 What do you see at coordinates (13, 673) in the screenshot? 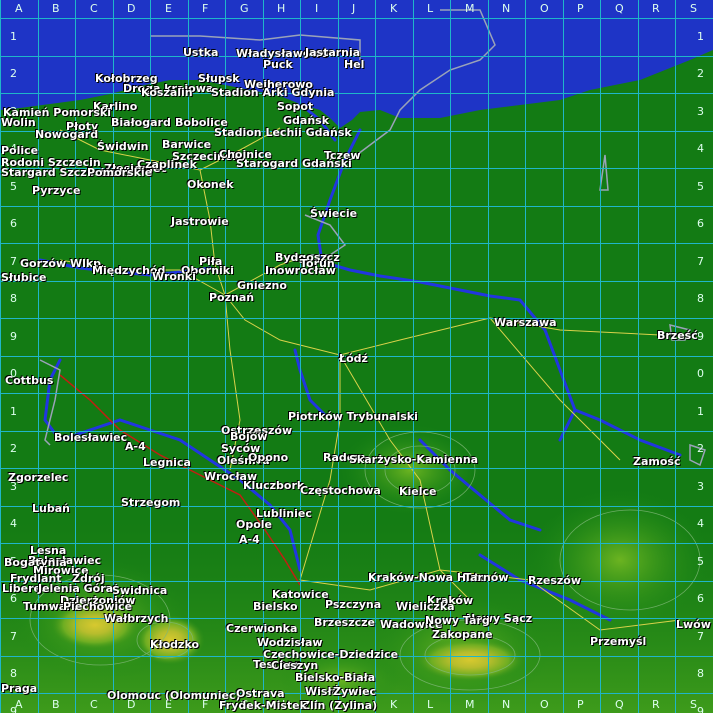
I see `grid-row-label-left: 8` at bounding box center [13, 673].